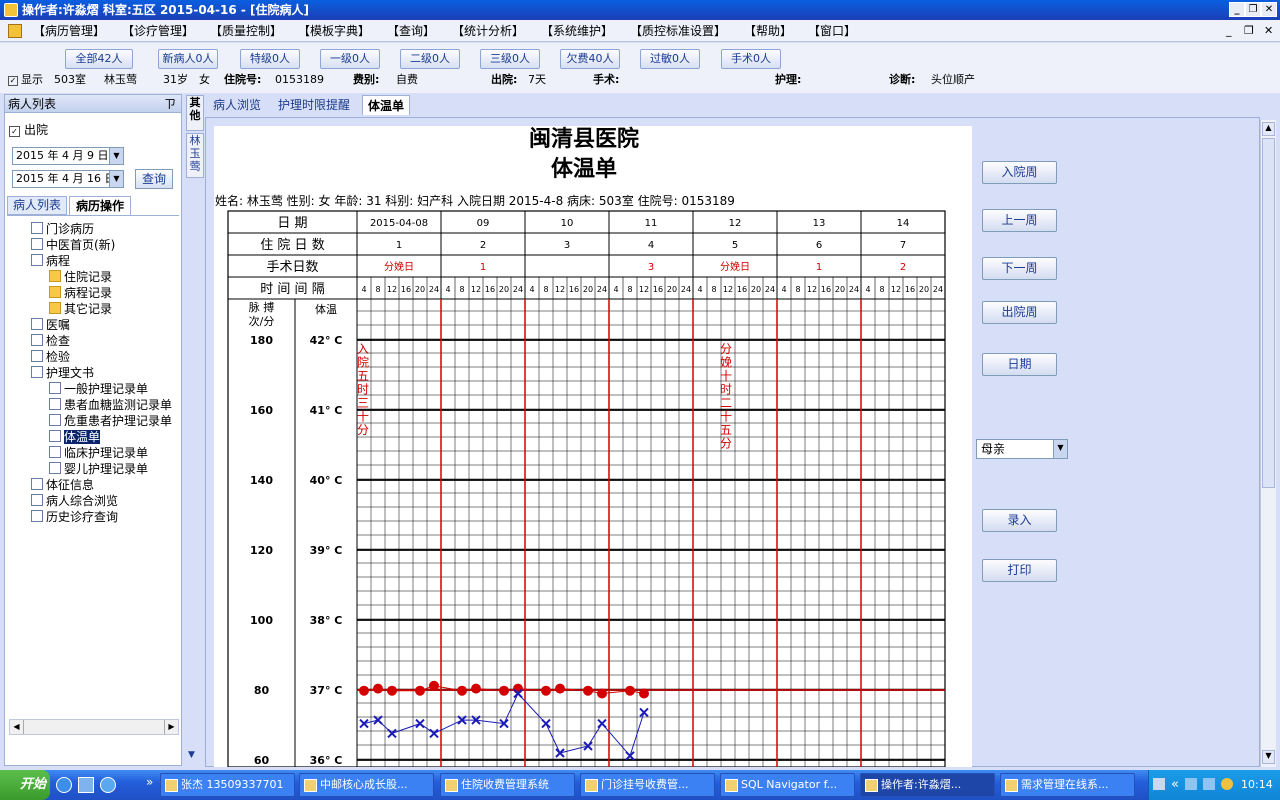 This screenshot has height=800, width=1280. What do you see at coordinates (68, 179) in the screenshot?
I see `date-to-field: 2015 年 4 月 16 日 ▼` at bounding box center [68, 179].